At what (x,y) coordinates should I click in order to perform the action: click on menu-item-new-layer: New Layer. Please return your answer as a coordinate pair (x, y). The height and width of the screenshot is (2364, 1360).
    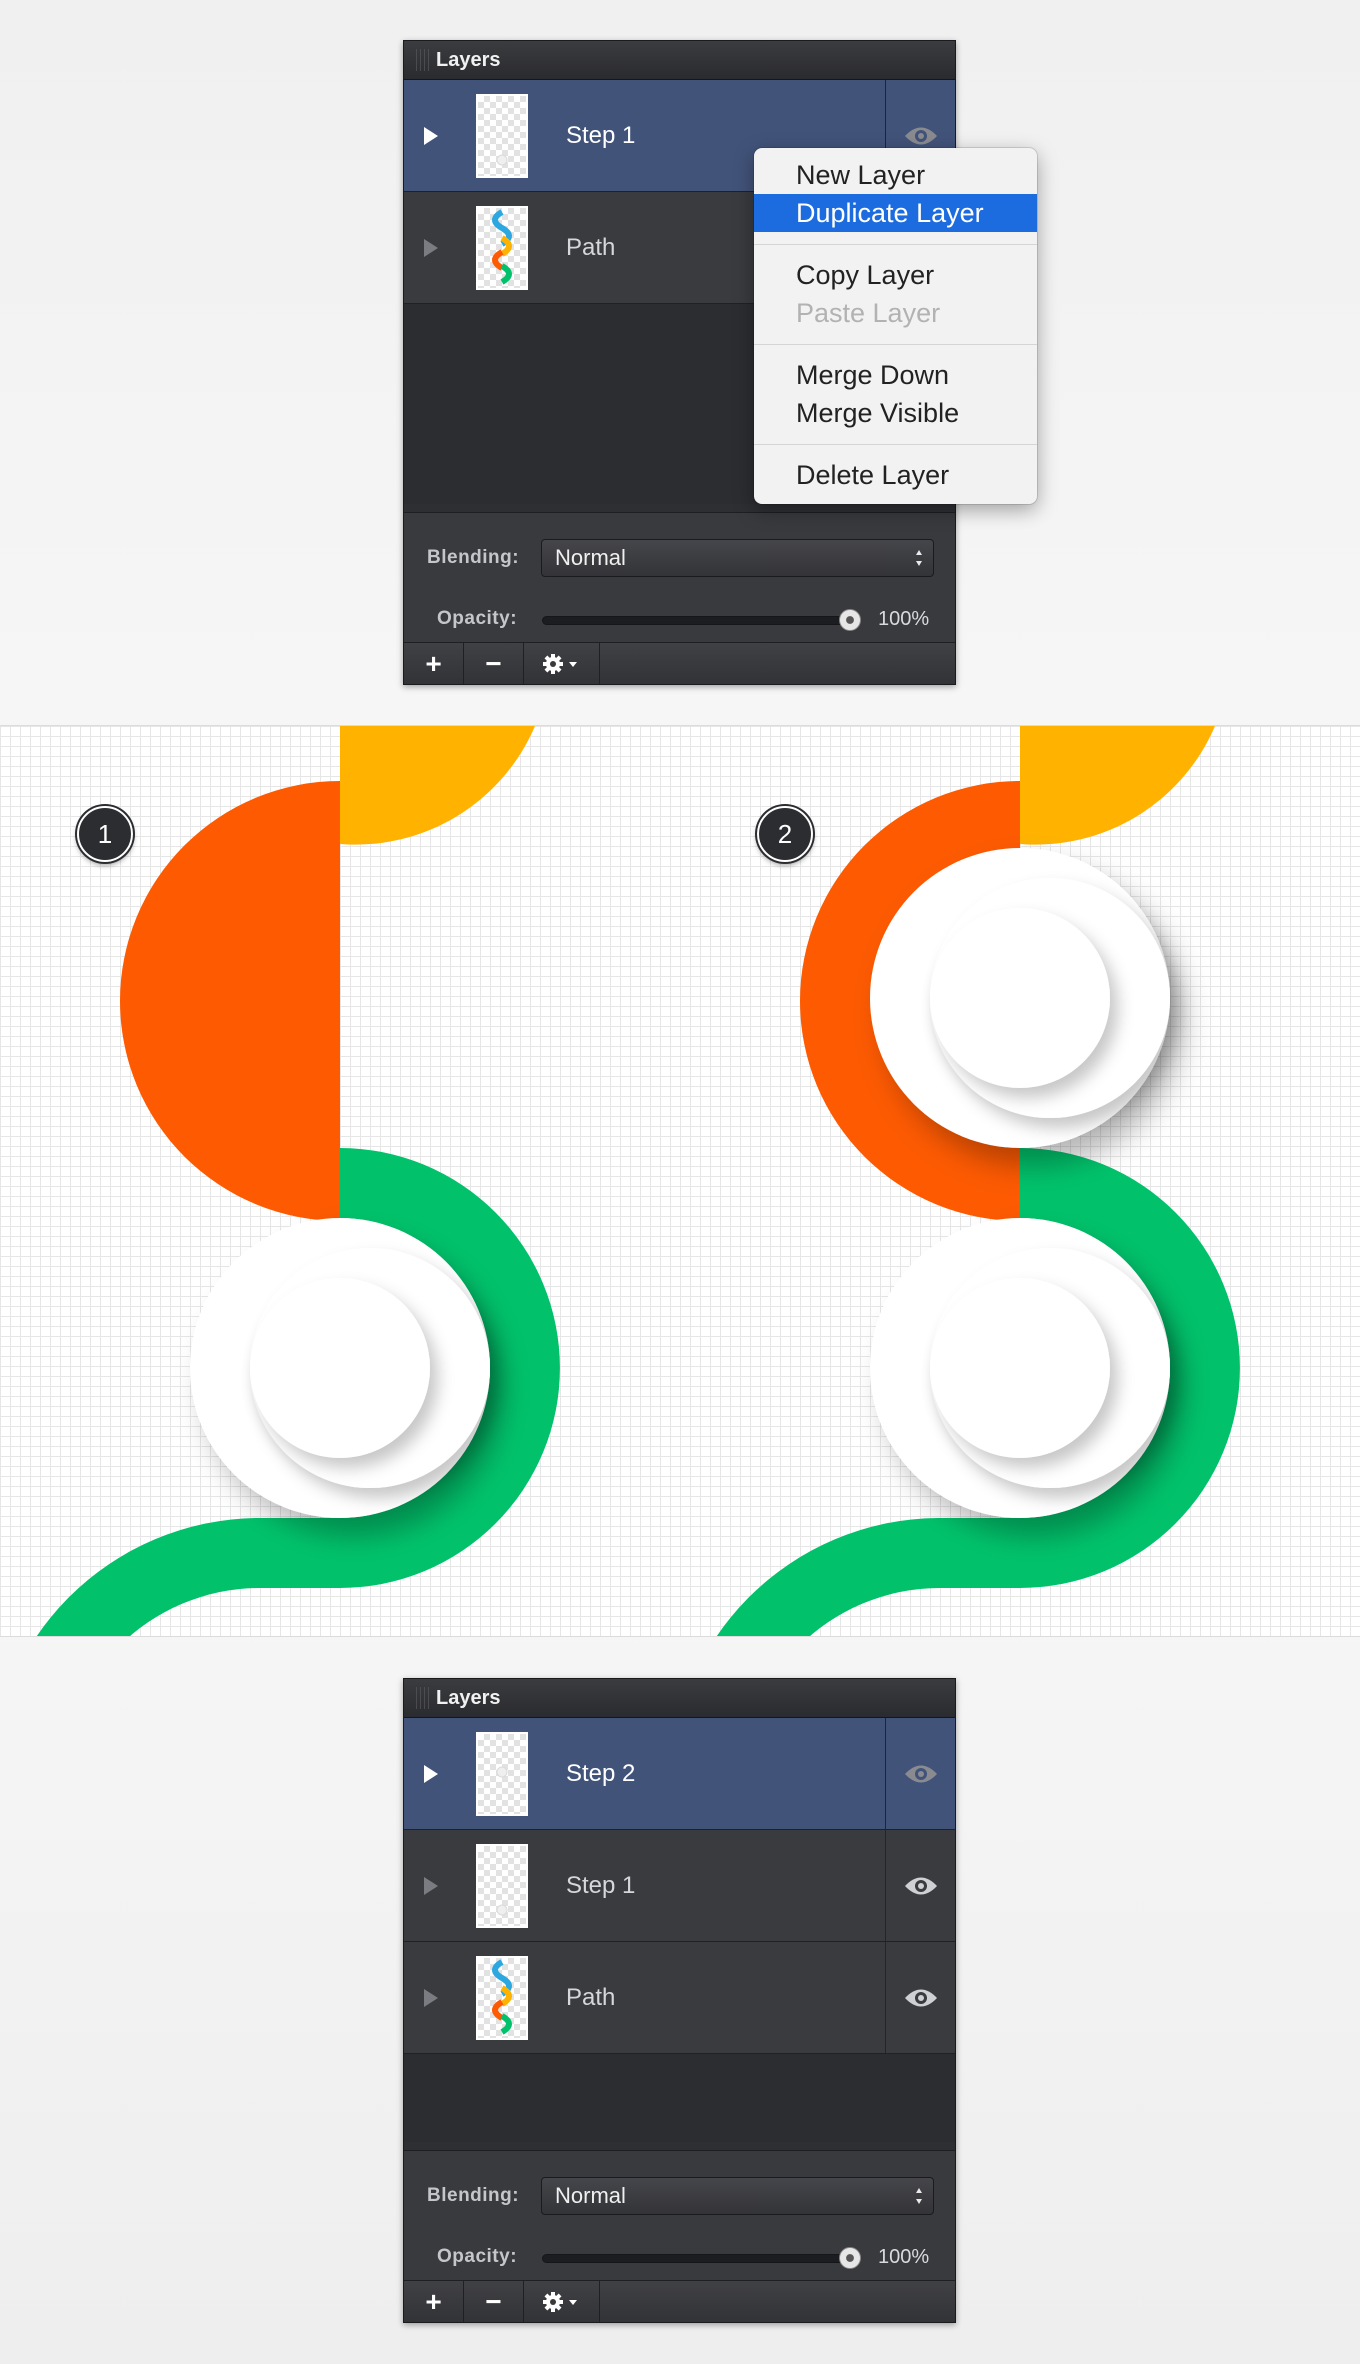
    Looking at the image, I should click on (895, 175).